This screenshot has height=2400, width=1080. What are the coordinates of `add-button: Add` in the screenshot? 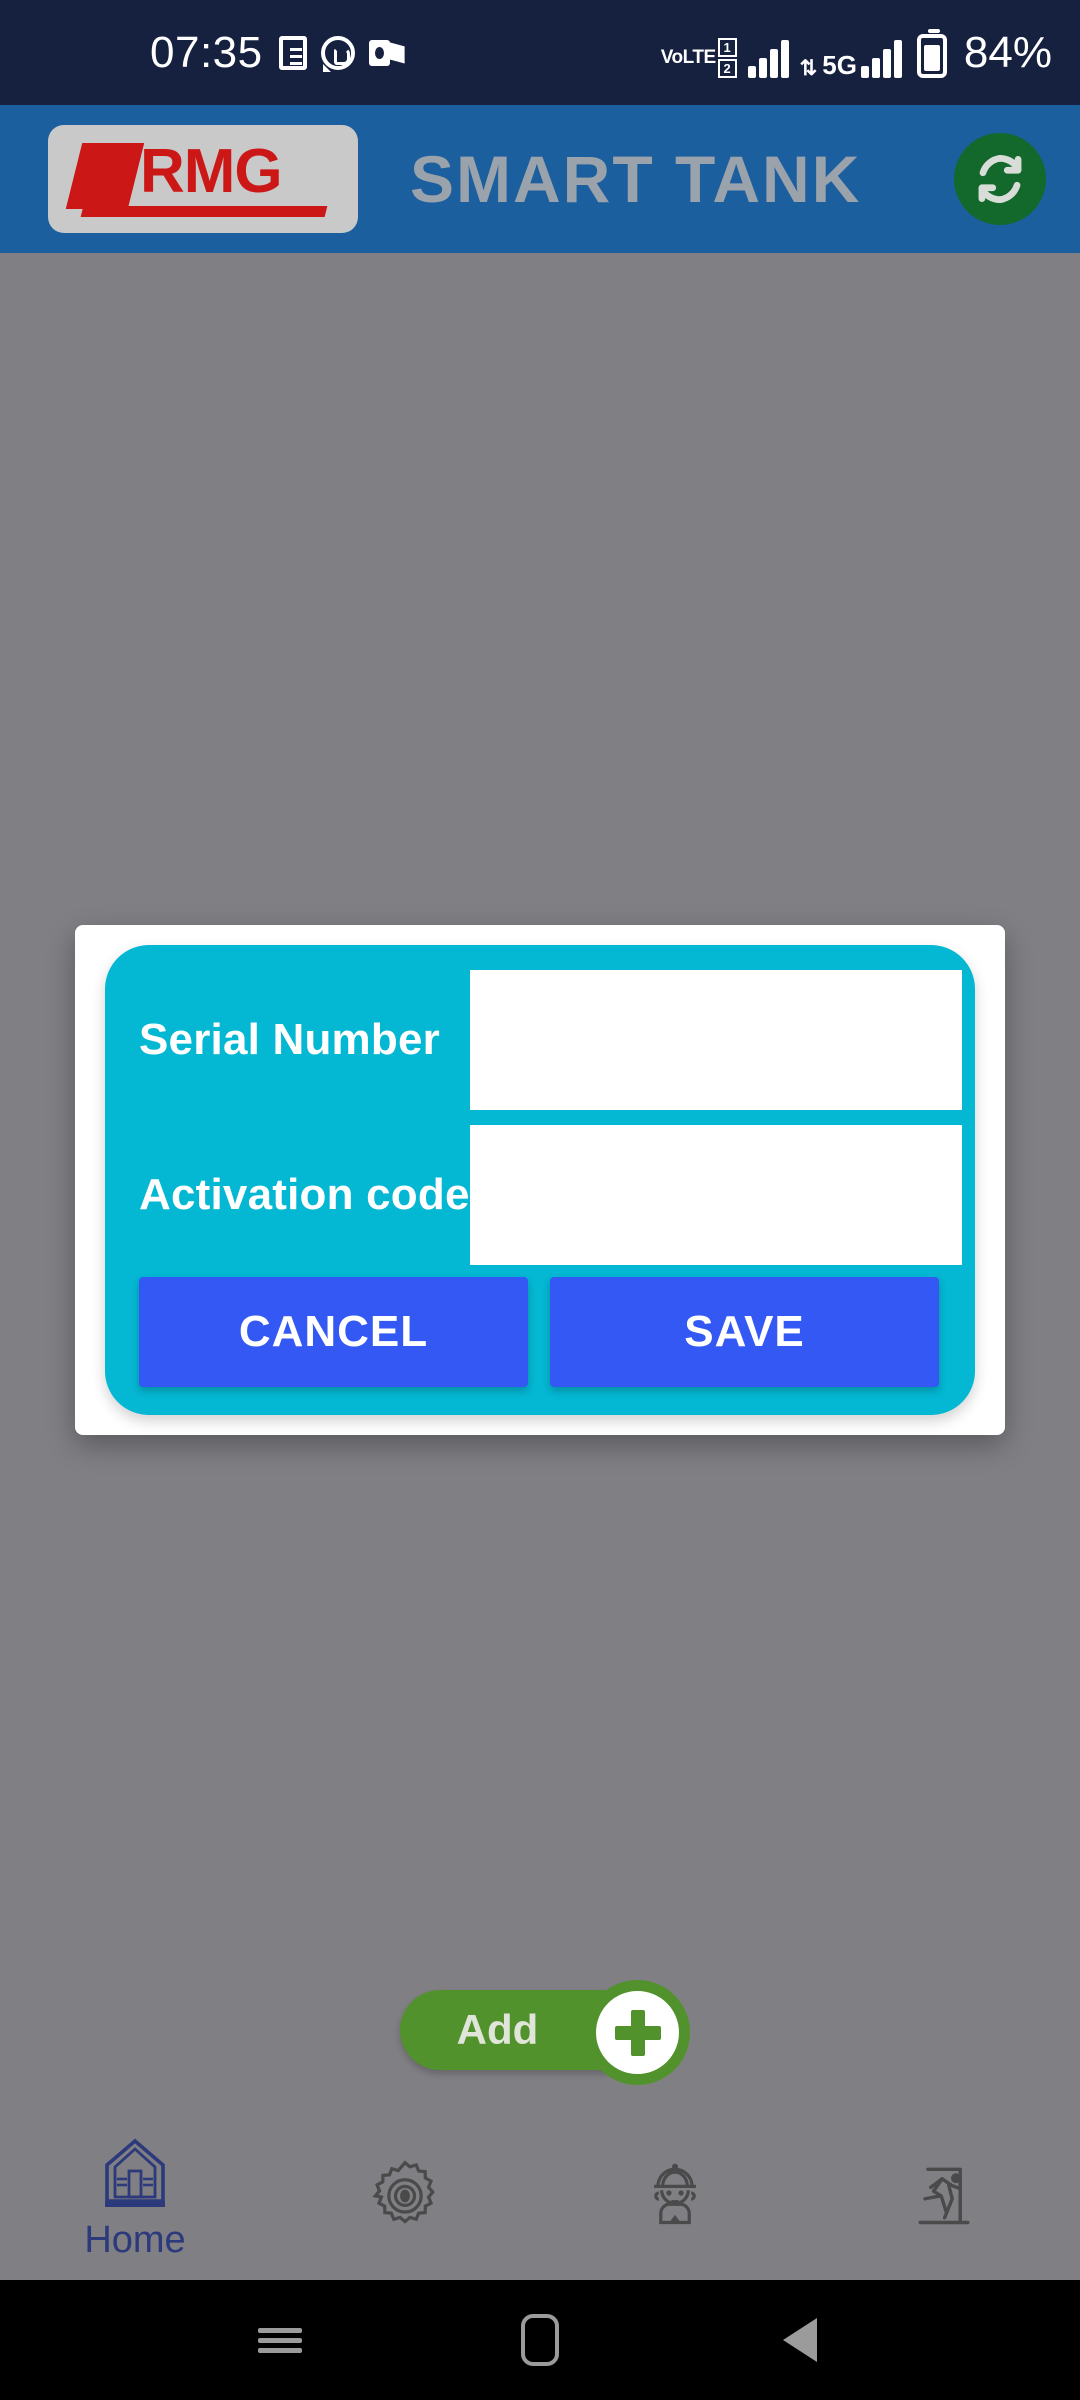 It's located at (545, 2032).